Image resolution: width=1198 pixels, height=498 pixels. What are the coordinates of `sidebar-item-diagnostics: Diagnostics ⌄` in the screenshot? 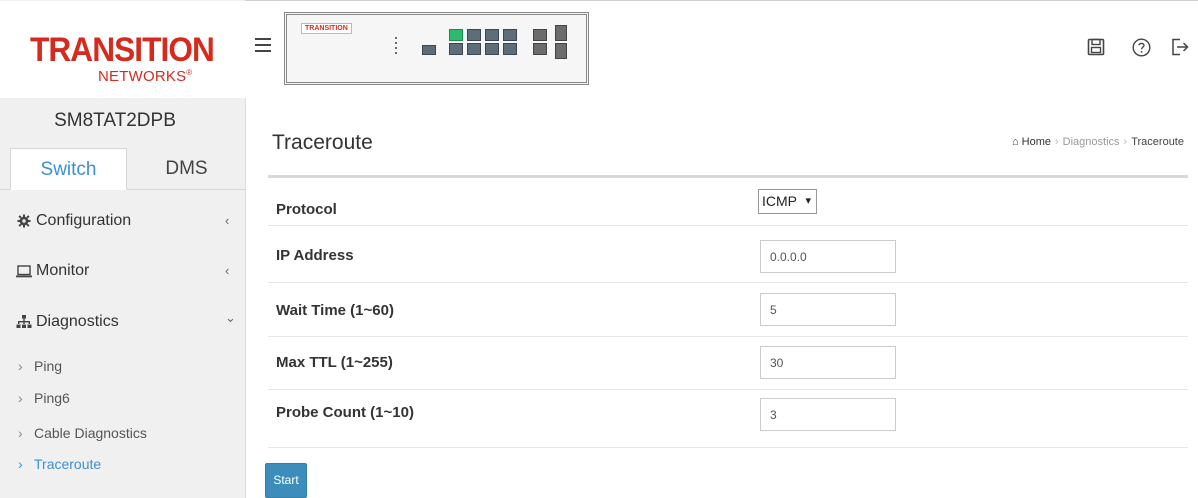 It's located at (123, 322).